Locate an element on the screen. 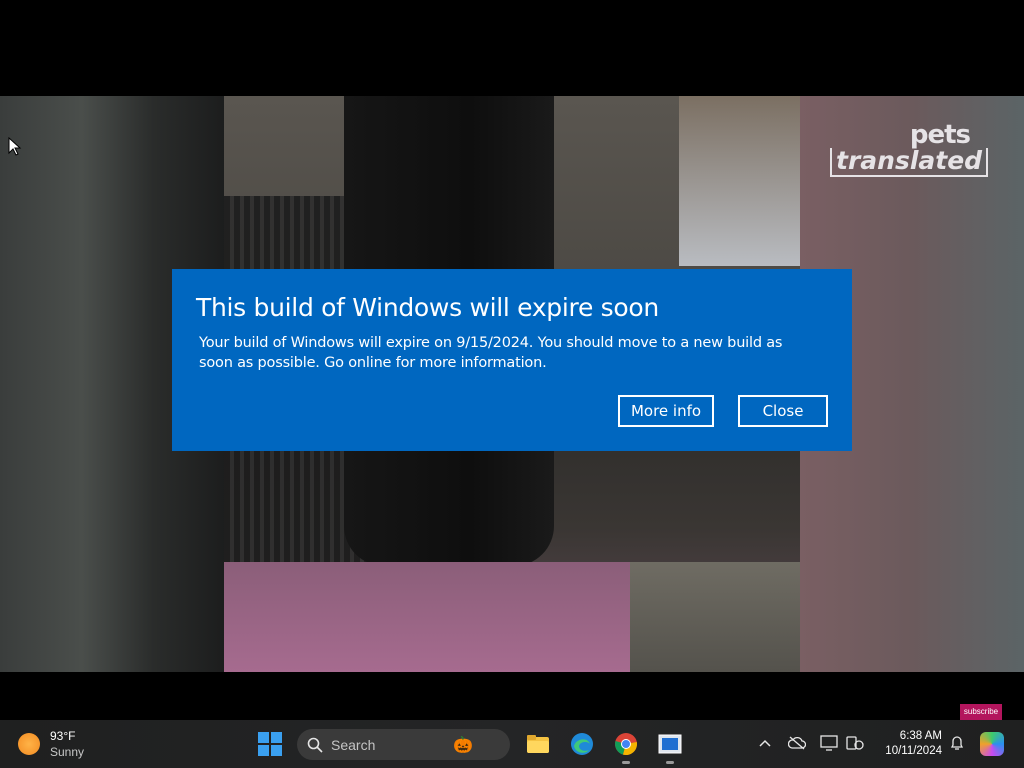 Image resolution: width=1024 pixels, height=768 pixels. weather-temperature: 93°F is located at coordinates (63, 736).